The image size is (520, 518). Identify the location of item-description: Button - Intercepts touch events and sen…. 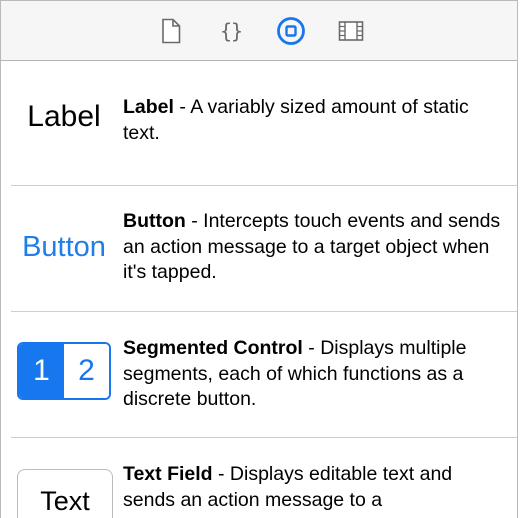
(313, 247).